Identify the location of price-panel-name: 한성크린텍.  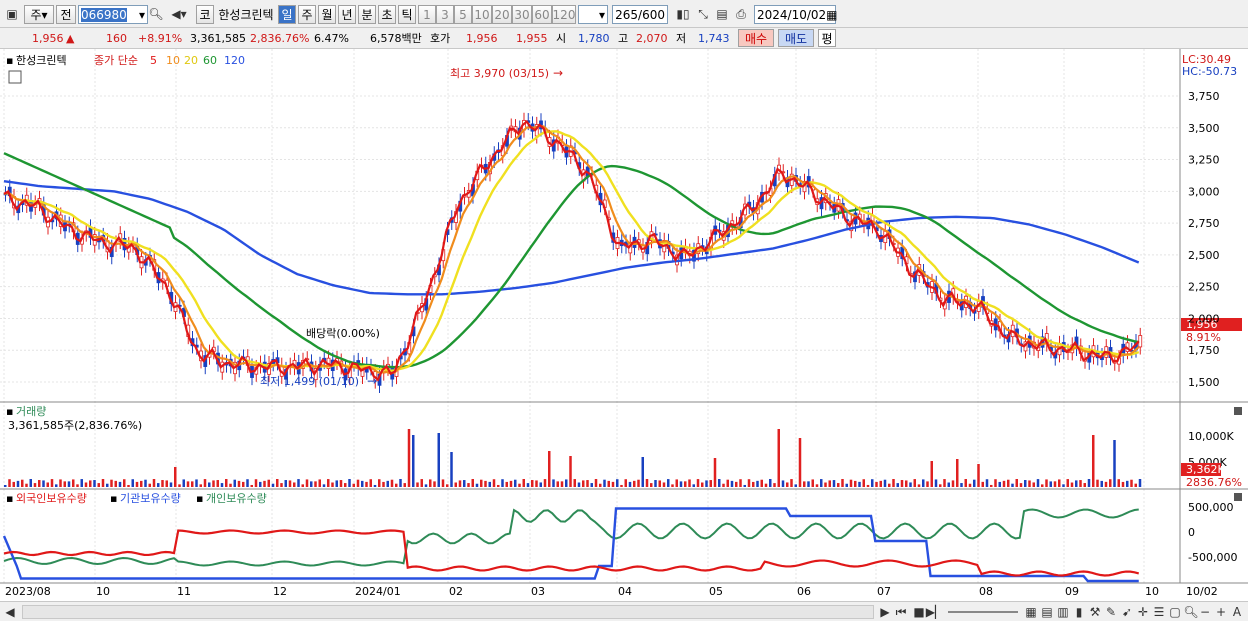
(41, 60).